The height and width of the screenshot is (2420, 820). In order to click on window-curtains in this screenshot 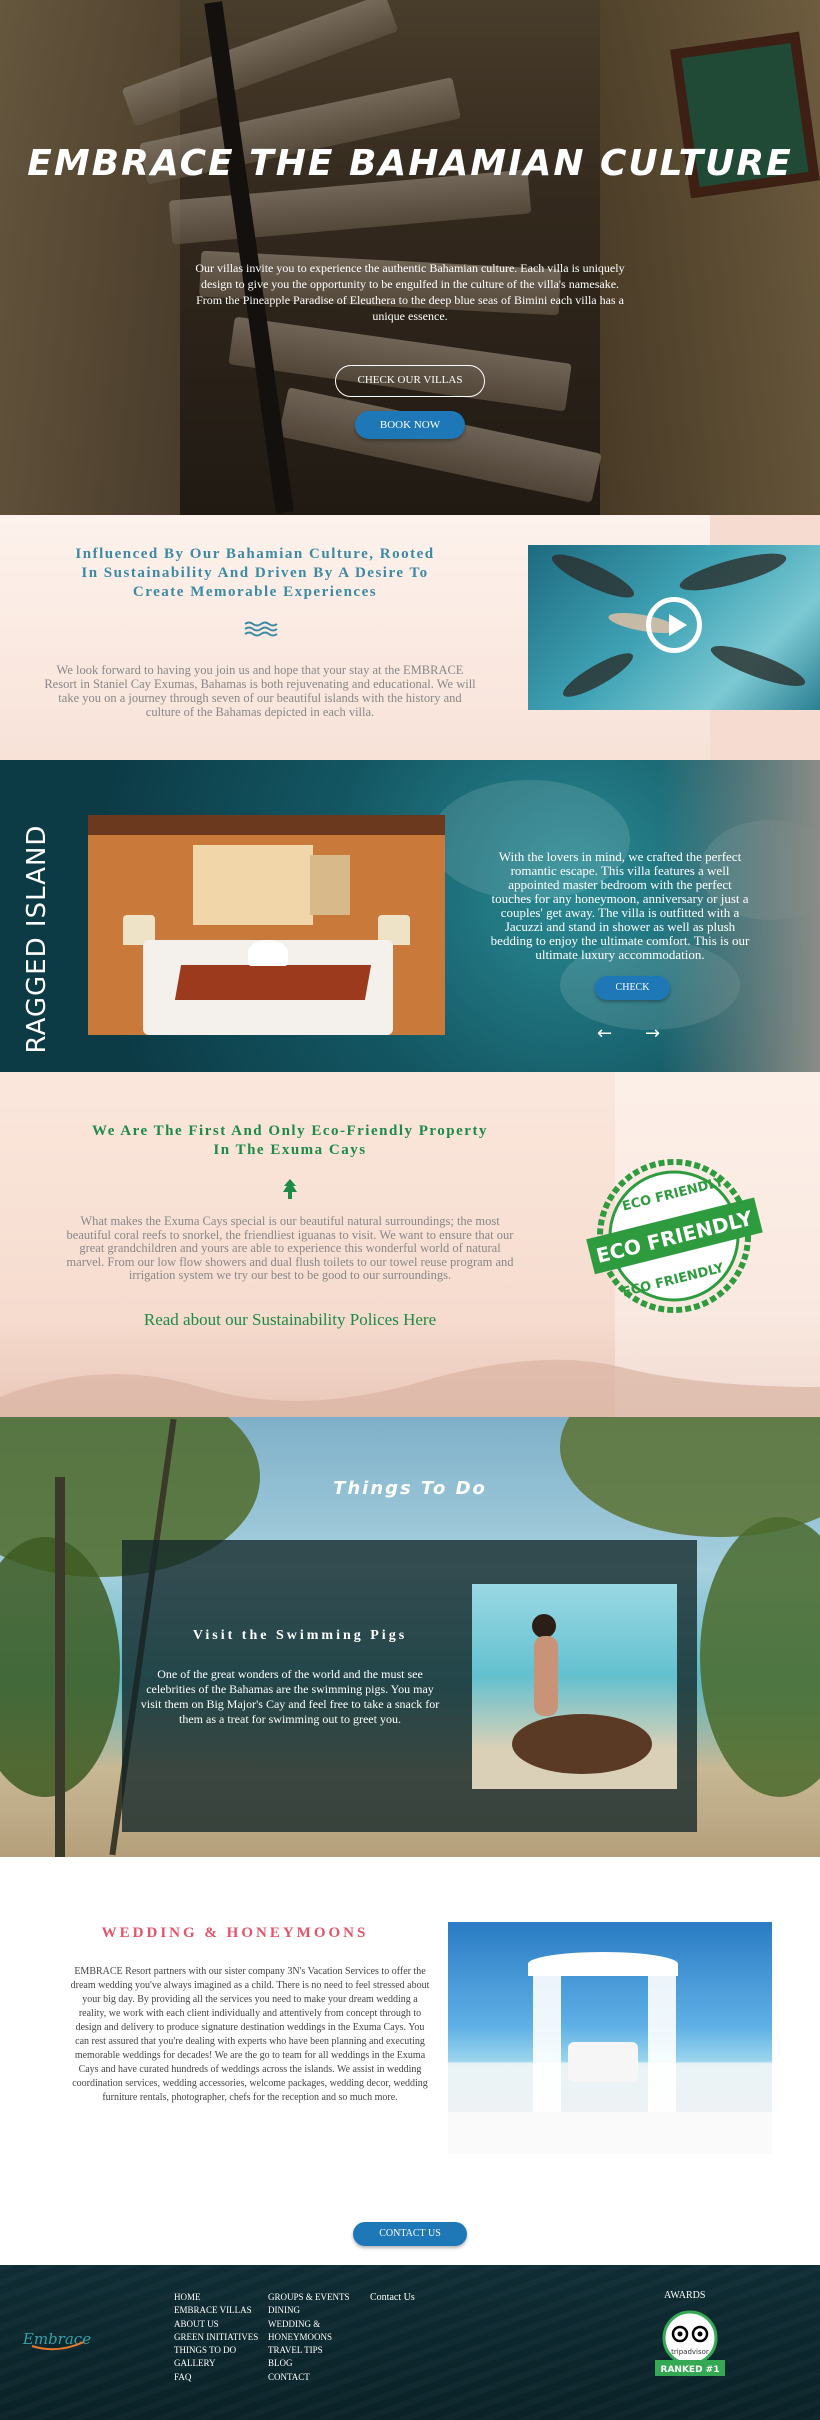, I will do `click(253, 885)`.